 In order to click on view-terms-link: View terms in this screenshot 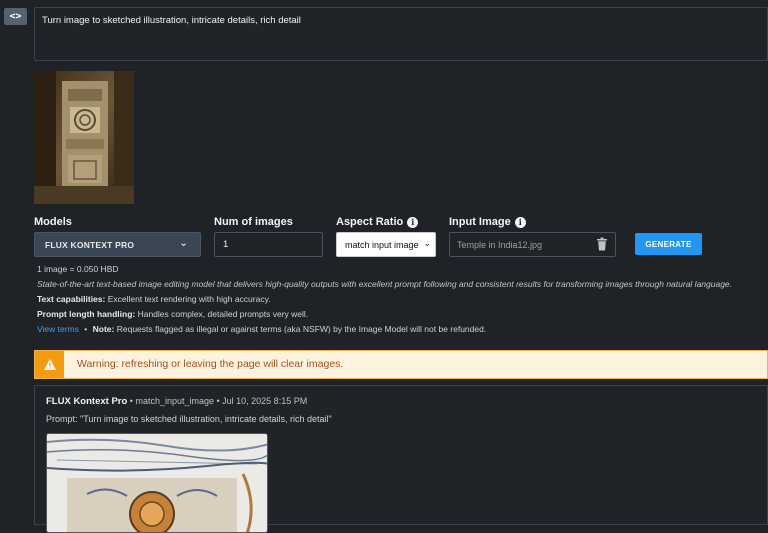, I will do `click(58, 329)`.